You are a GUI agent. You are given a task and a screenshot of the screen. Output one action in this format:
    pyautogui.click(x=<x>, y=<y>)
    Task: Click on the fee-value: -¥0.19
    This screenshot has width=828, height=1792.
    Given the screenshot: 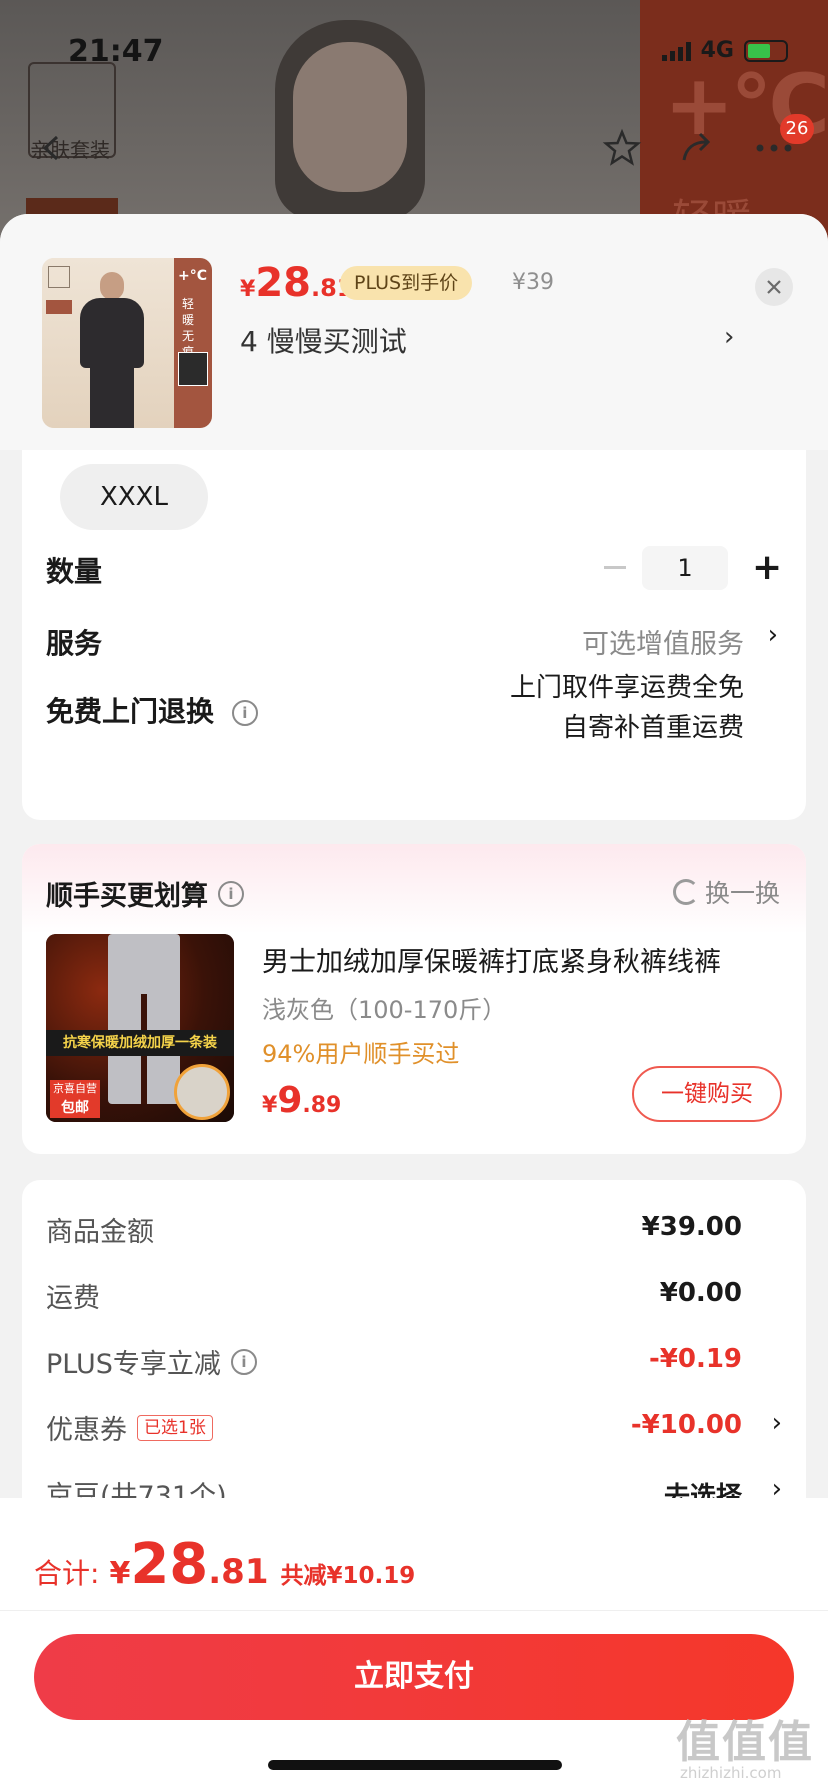 What is the action you would take?
    pyautogui.click(x=695, y=1359)
    